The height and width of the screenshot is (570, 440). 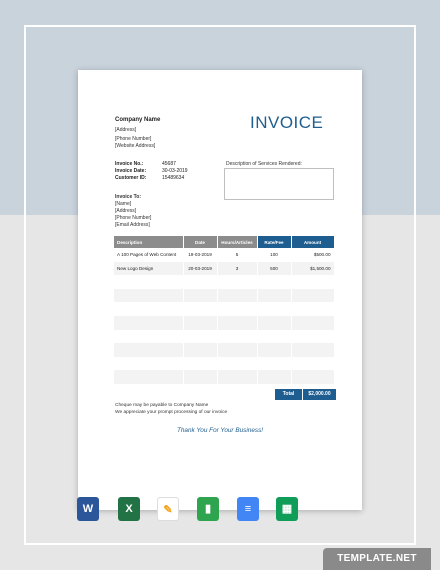 What do you see at coordinates (149, 242) in the screenshot?
I see `column-header: Description` at bounding box center [149, 242].